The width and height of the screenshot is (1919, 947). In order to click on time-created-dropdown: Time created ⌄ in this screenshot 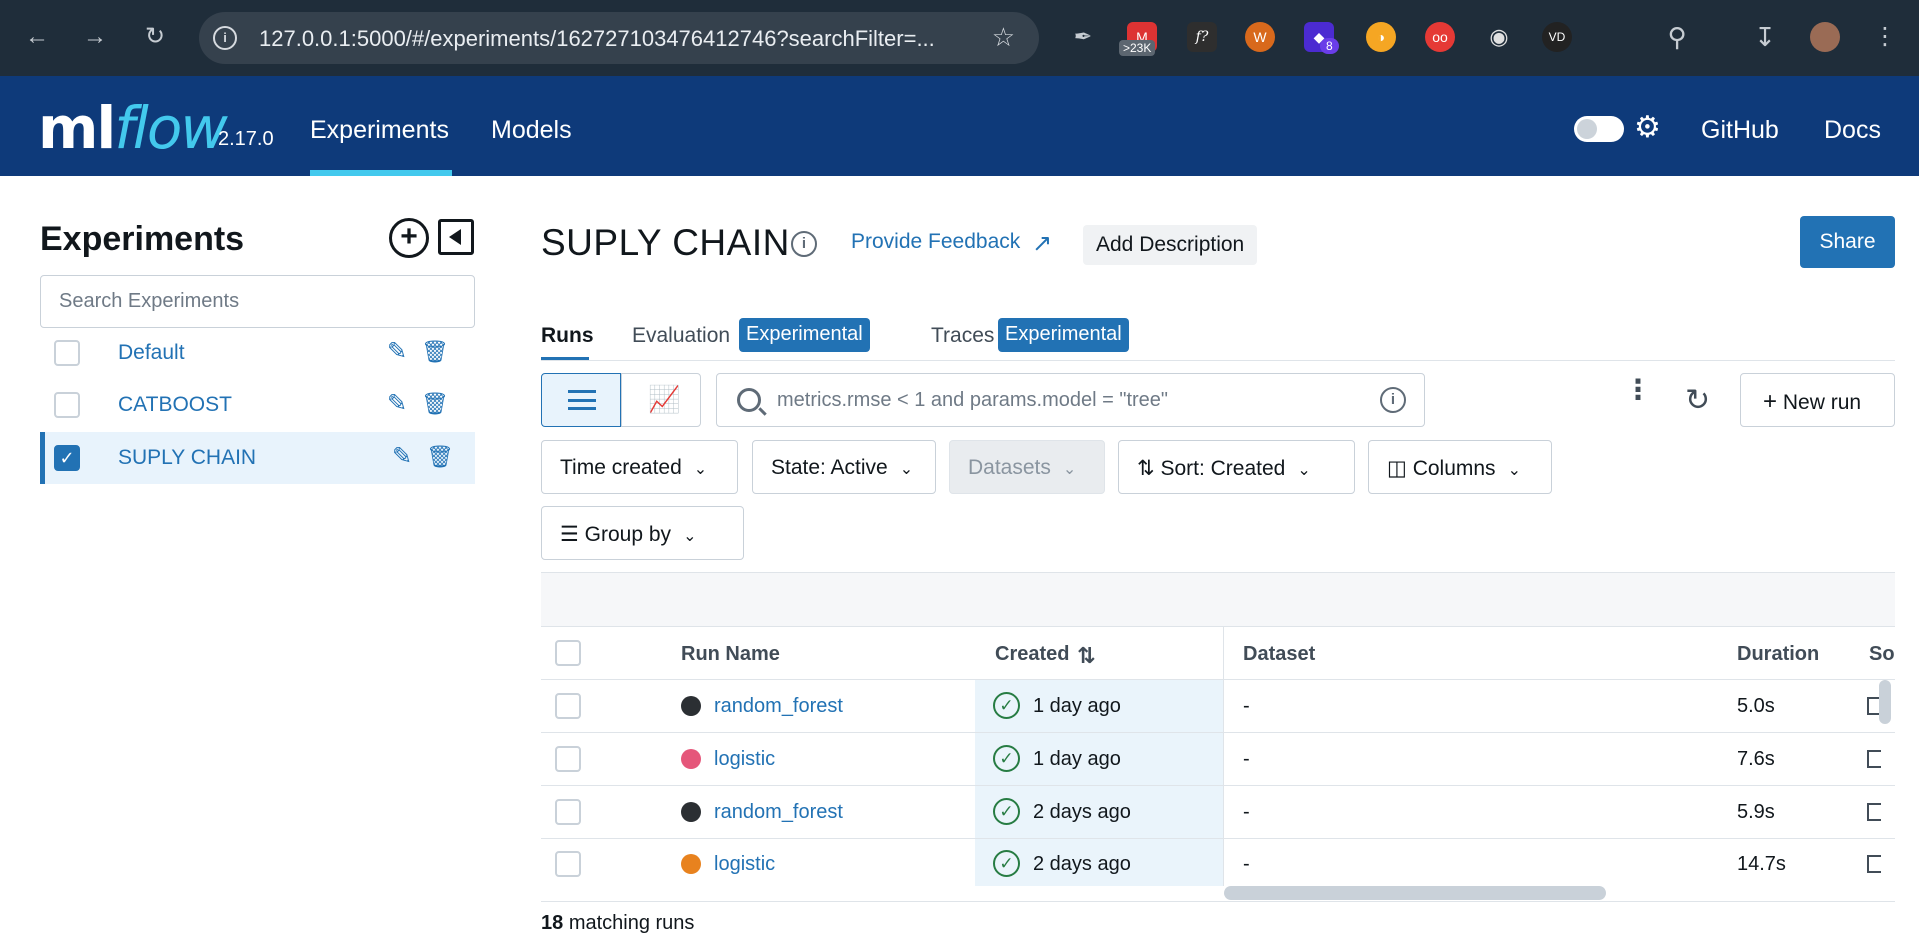, I will do `click(639, 467)`.